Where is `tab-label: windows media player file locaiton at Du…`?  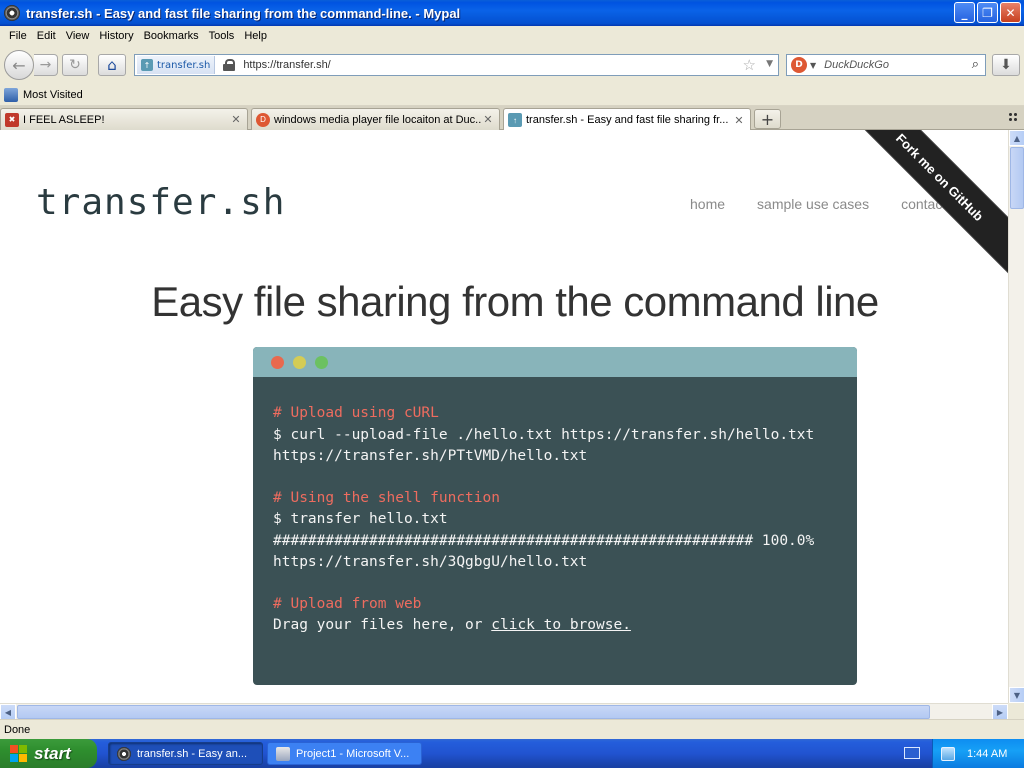 tab-label: windows media player file locaiton at Du… is located at coordinates (377, 119).